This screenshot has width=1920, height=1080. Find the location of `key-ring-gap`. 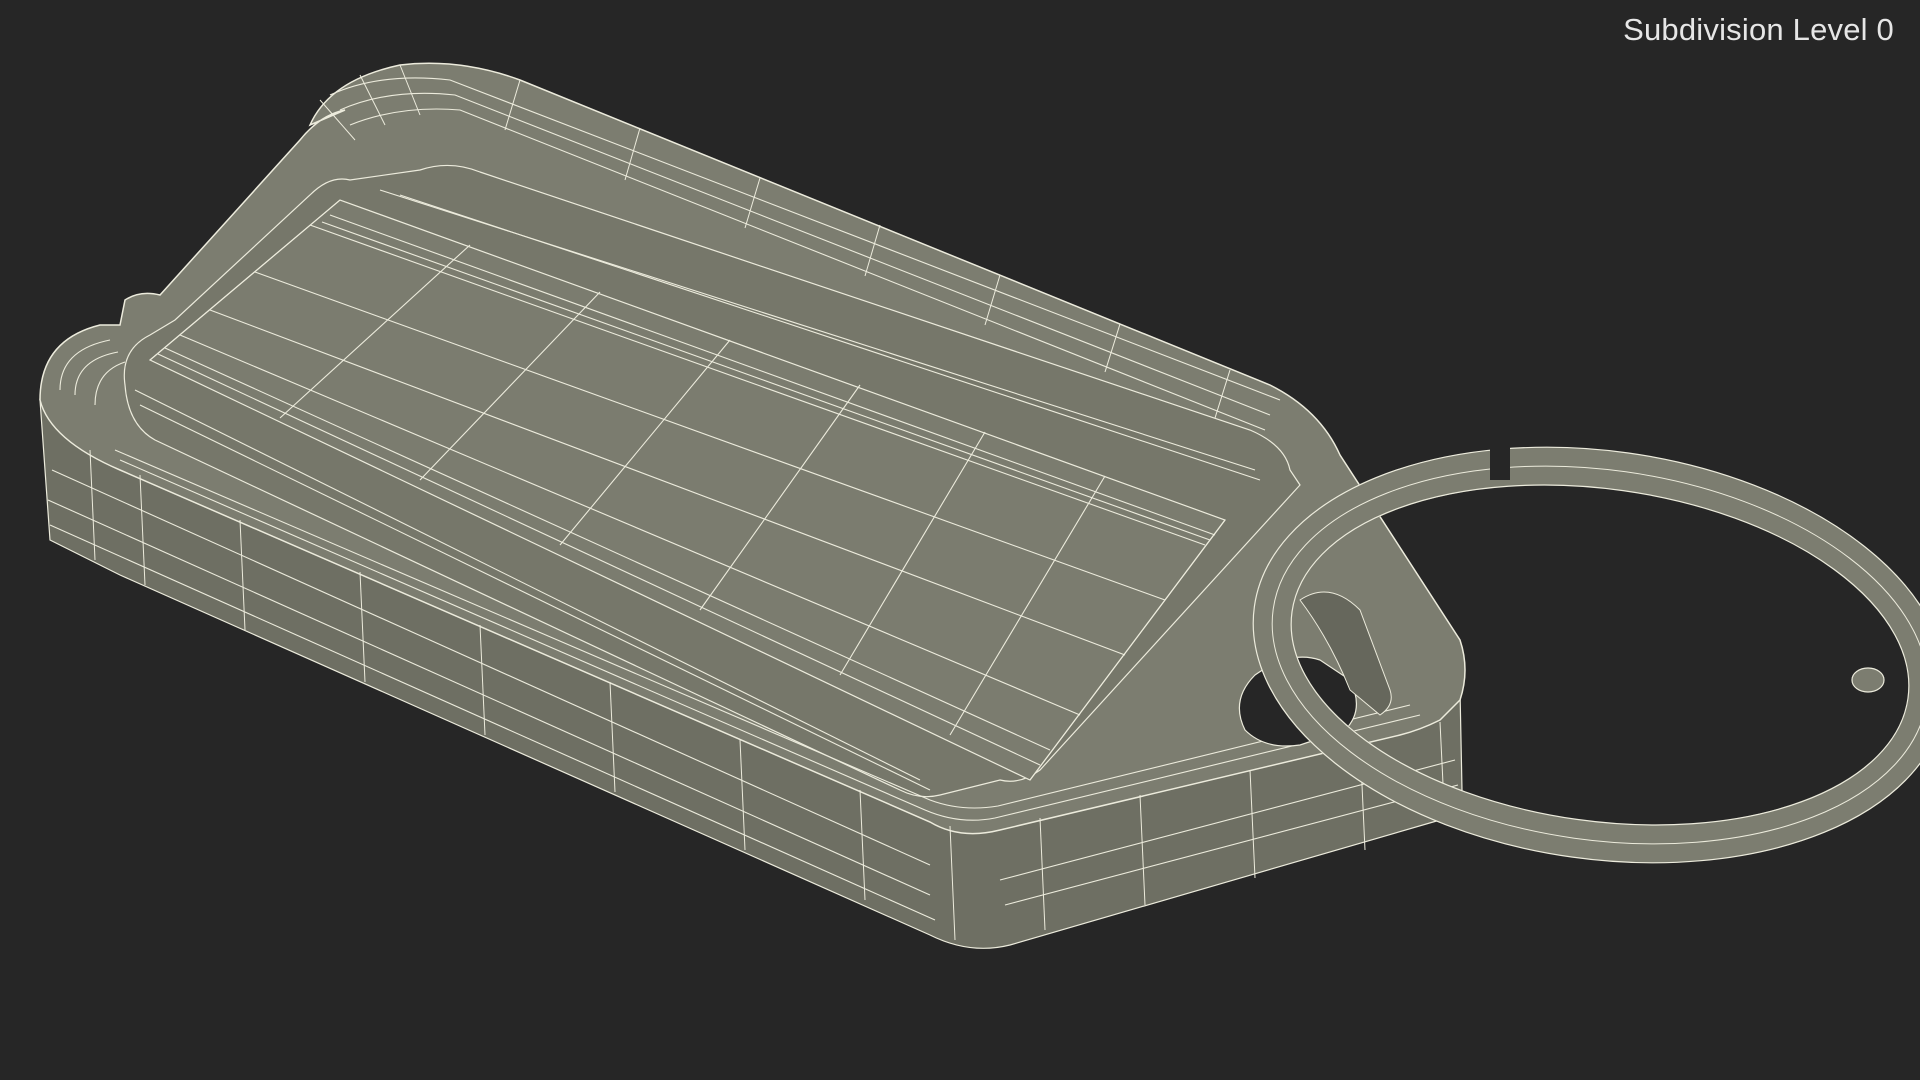

key-ring-gap is located at coordinates (1500, 460).